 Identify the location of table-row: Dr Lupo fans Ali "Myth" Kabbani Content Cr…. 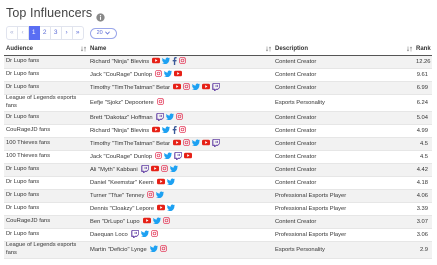
(218, 170).